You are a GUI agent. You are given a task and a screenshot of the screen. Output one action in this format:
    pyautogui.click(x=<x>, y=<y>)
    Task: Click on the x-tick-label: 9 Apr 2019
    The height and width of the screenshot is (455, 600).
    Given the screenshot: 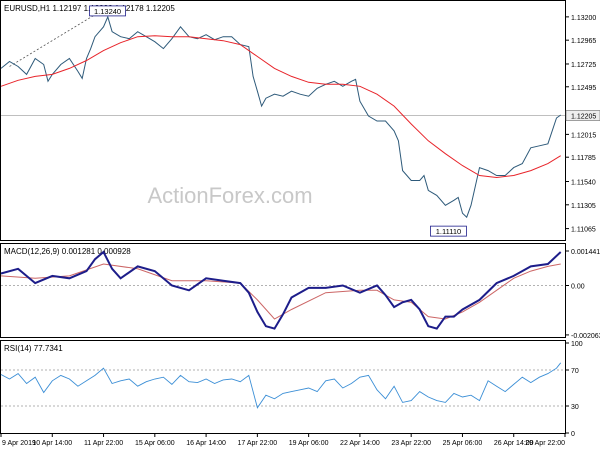 What is the action you would take?
    pyautogui.click(x=19, y=443)
    